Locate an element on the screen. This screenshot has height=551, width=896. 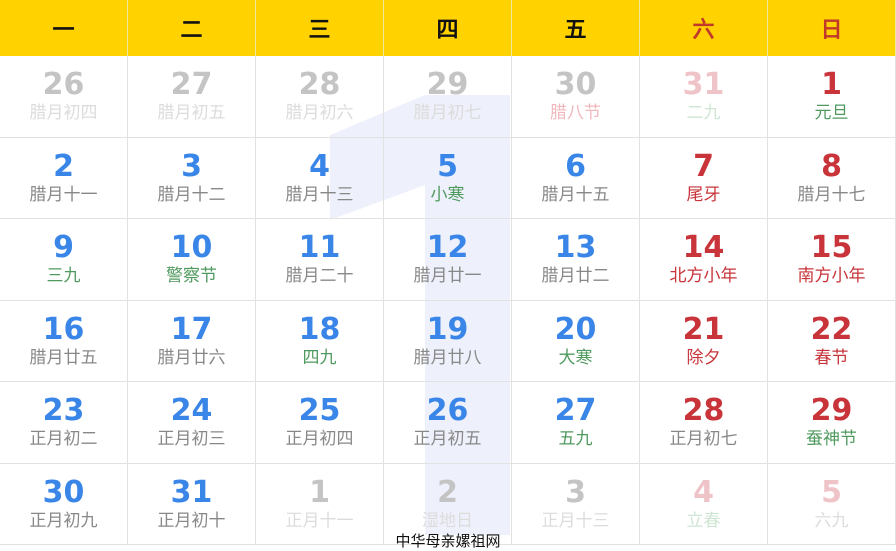
day-number: 4 is located at coordinates (319, 166).